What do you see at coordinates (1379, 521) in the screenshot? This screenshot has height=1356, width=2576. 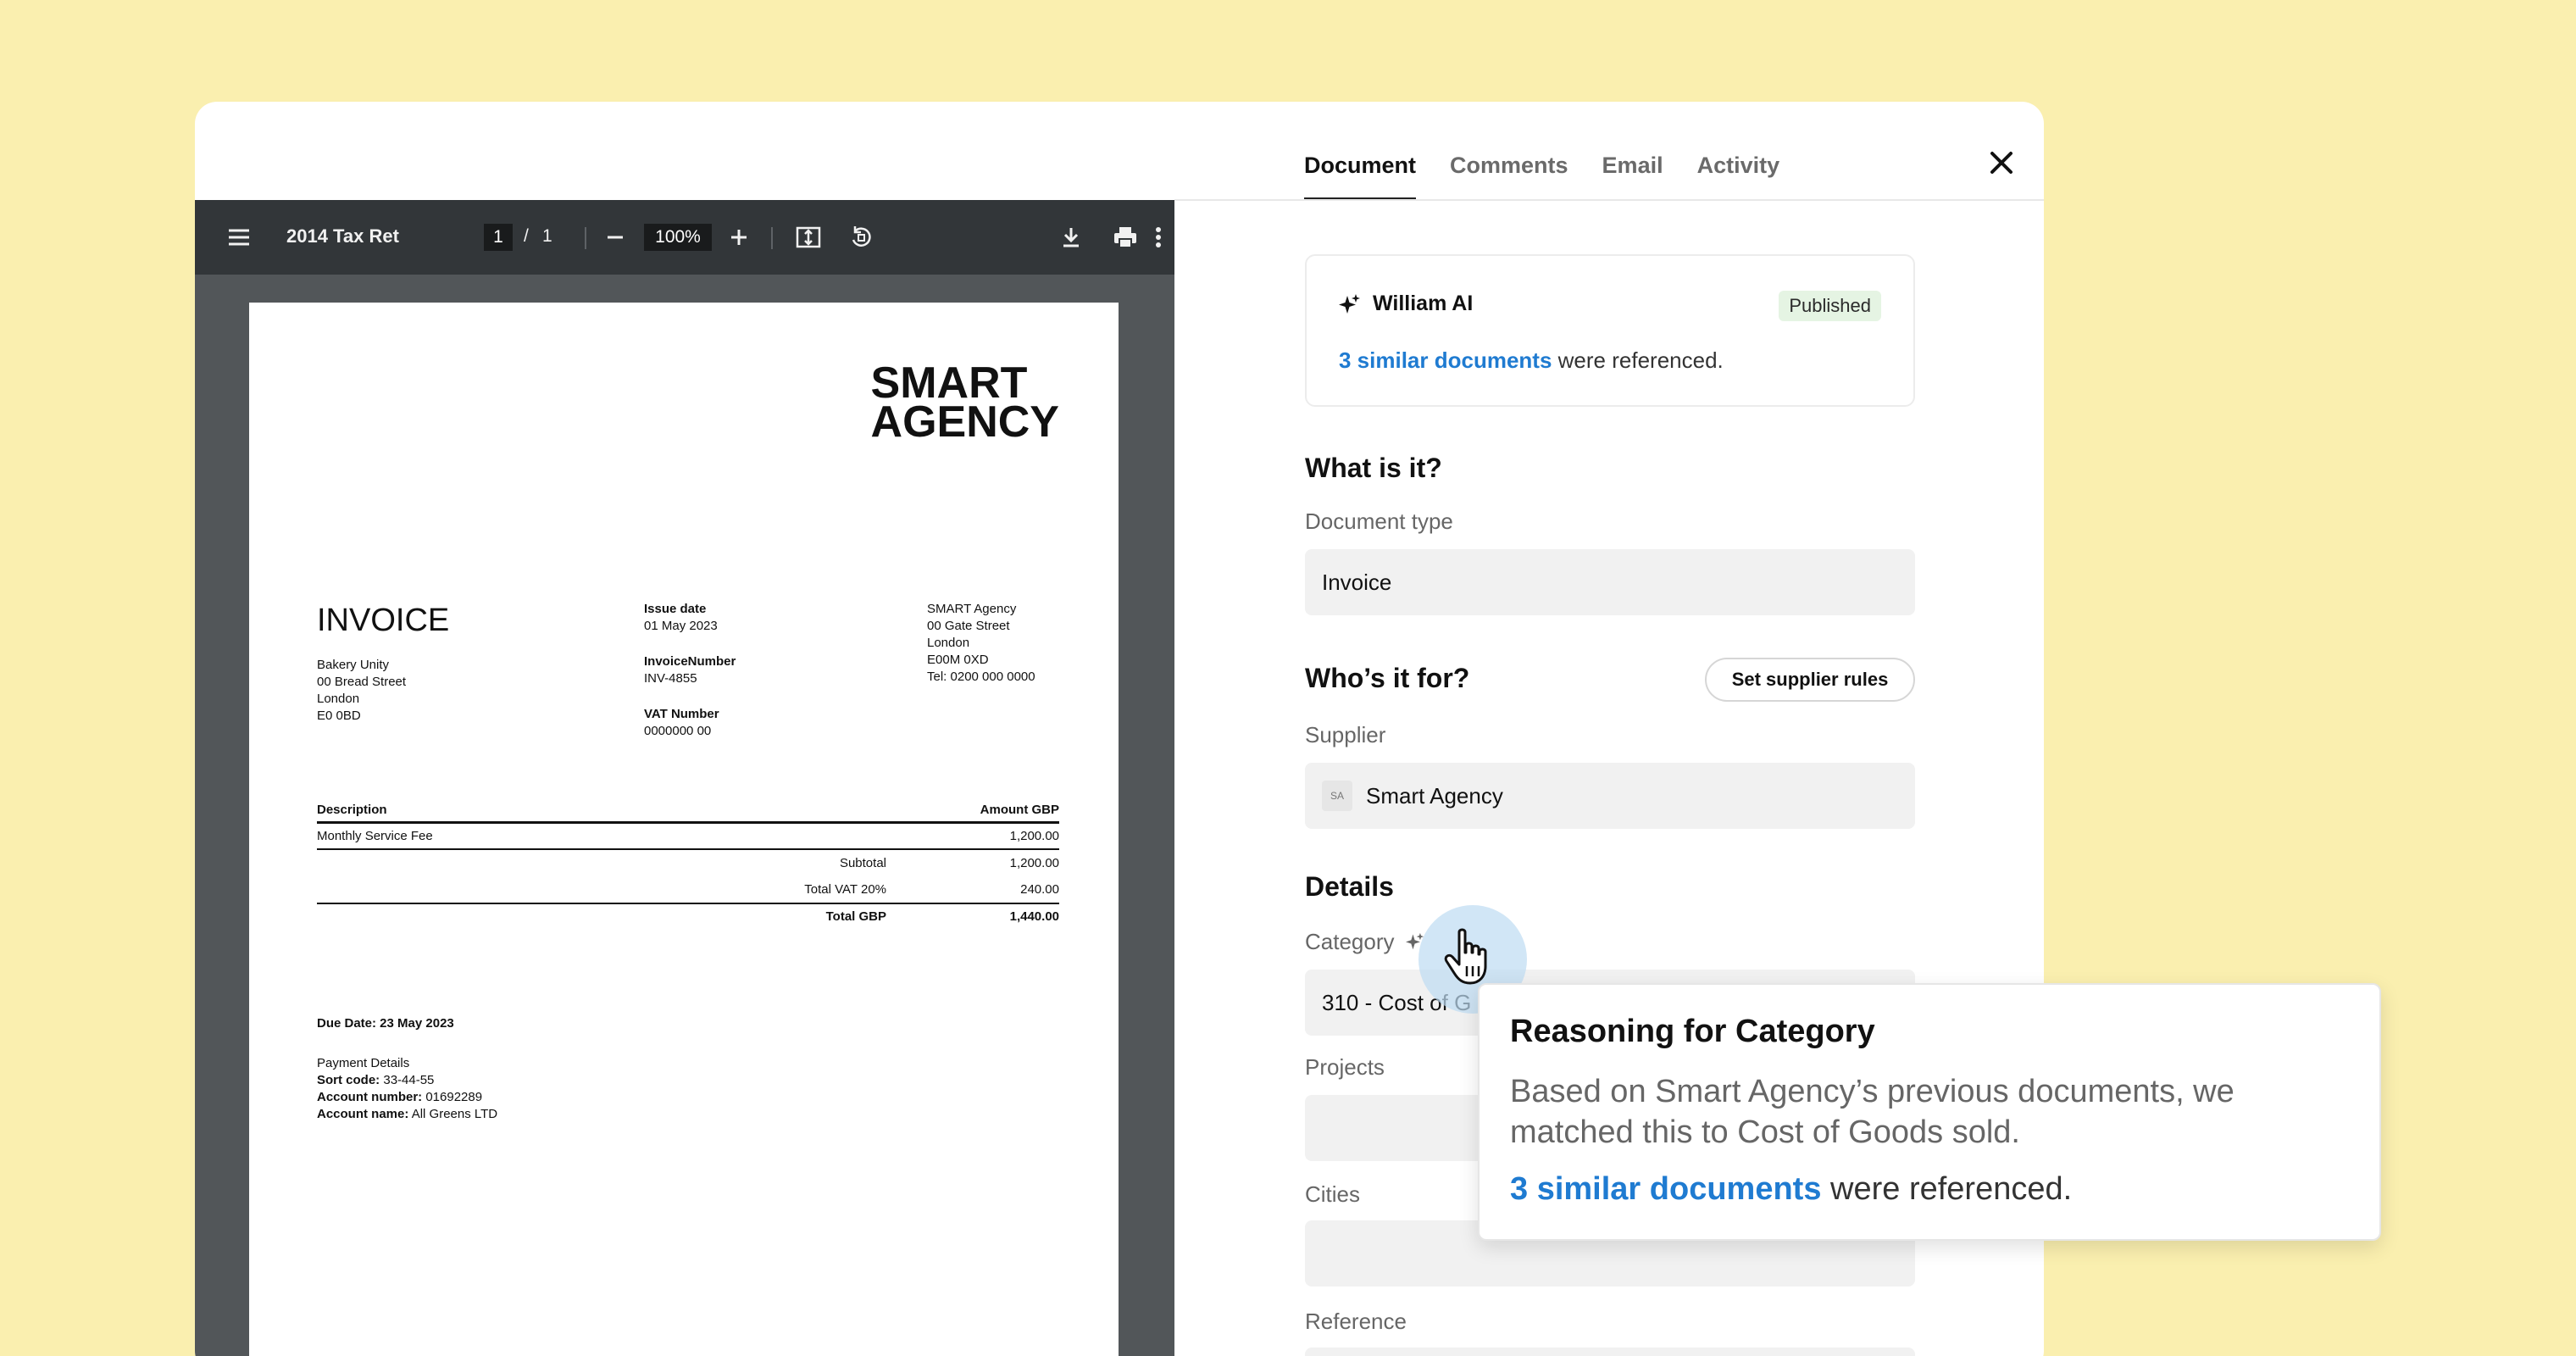 I see `document-type-label: Document type` at bounding box center [1379, 521].